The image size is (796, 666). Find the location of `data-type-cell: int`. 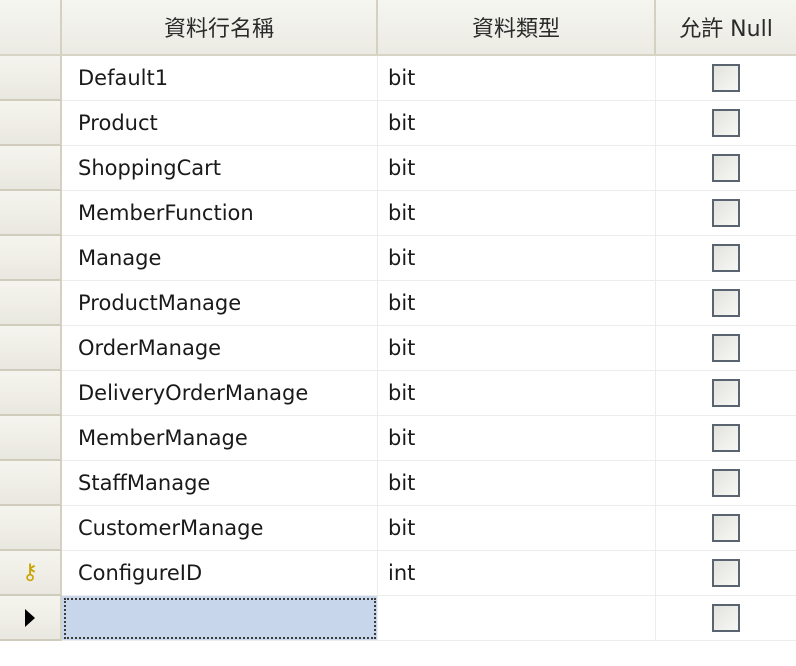

data-type-cell: int is located at coordinates (517, 573).